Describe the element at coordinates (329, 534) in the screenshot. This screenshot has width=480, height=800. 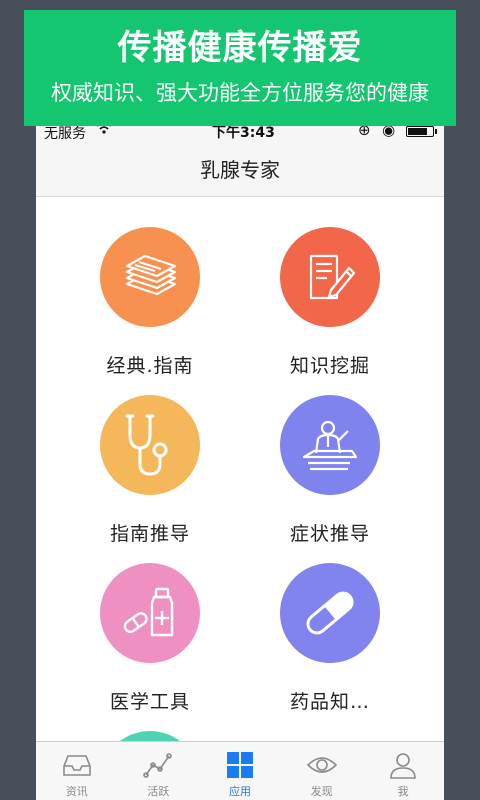
I see `tile-label: 症状推导` at that location.